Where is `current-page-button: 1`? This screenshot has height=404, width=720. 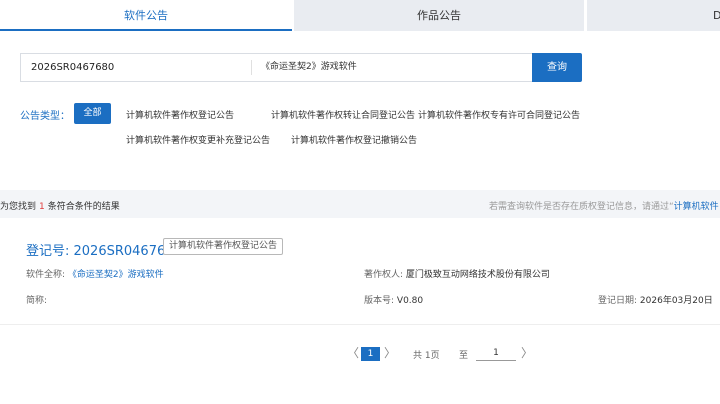 current-page-button: 1 is located at coordinates (370, 354).